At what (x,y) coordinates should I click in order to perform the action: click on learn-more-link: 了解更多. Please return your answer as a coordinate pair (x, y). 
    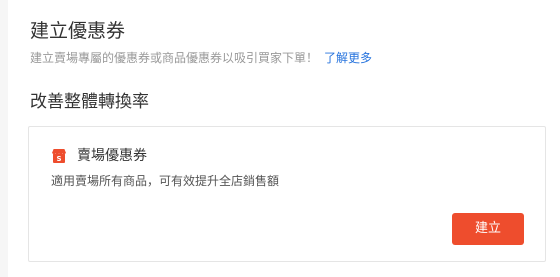
    Looking at the image, I should click on (348, 58).